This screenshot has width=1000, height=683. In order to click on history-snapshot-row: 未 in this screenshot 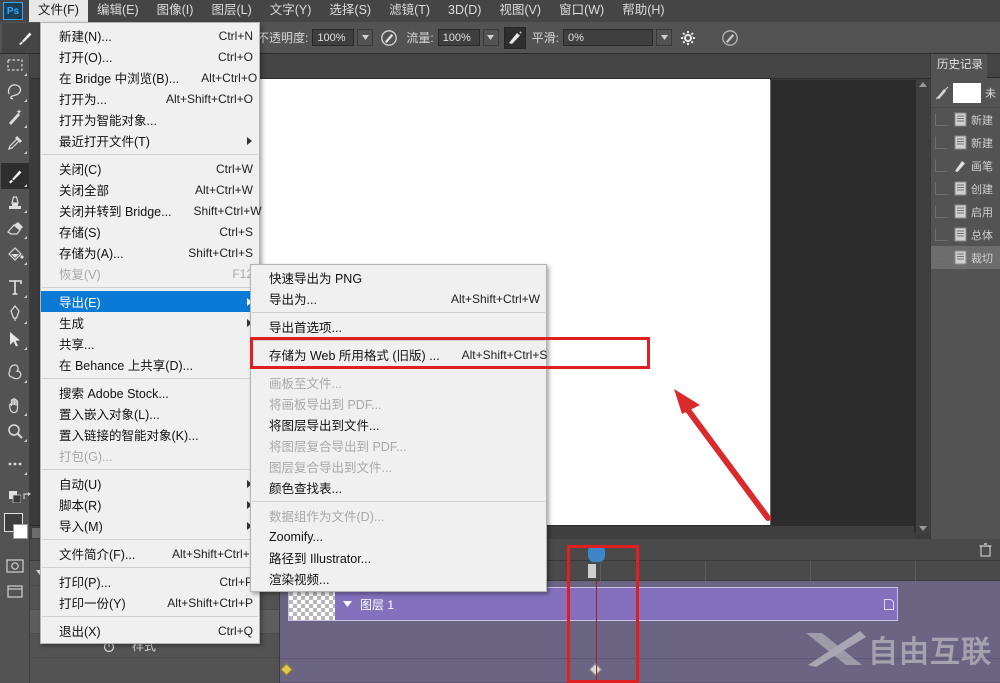, I will do `click(965, 93)`.